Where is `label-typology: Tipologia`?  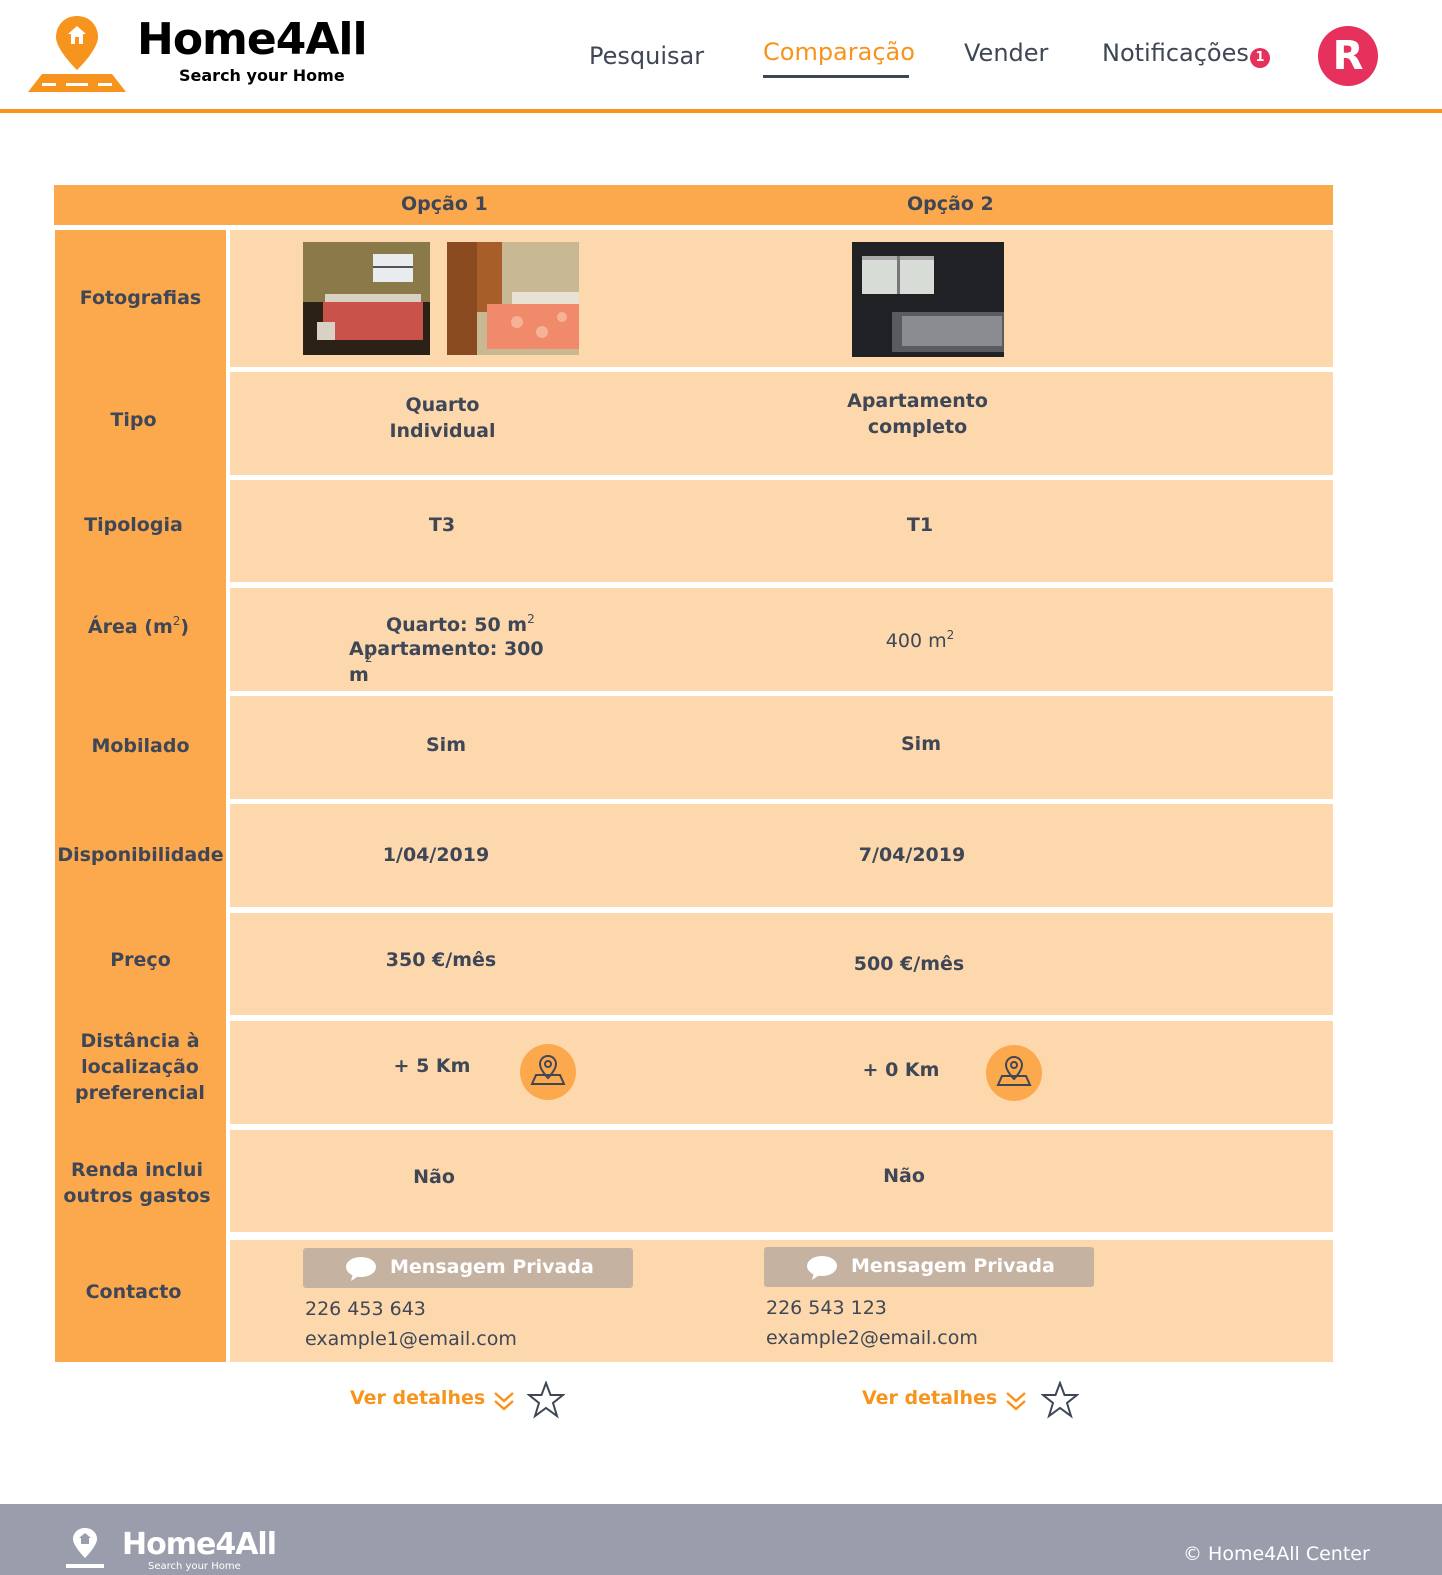 label-typology: Tipologia is located at coordinates (133, 525).